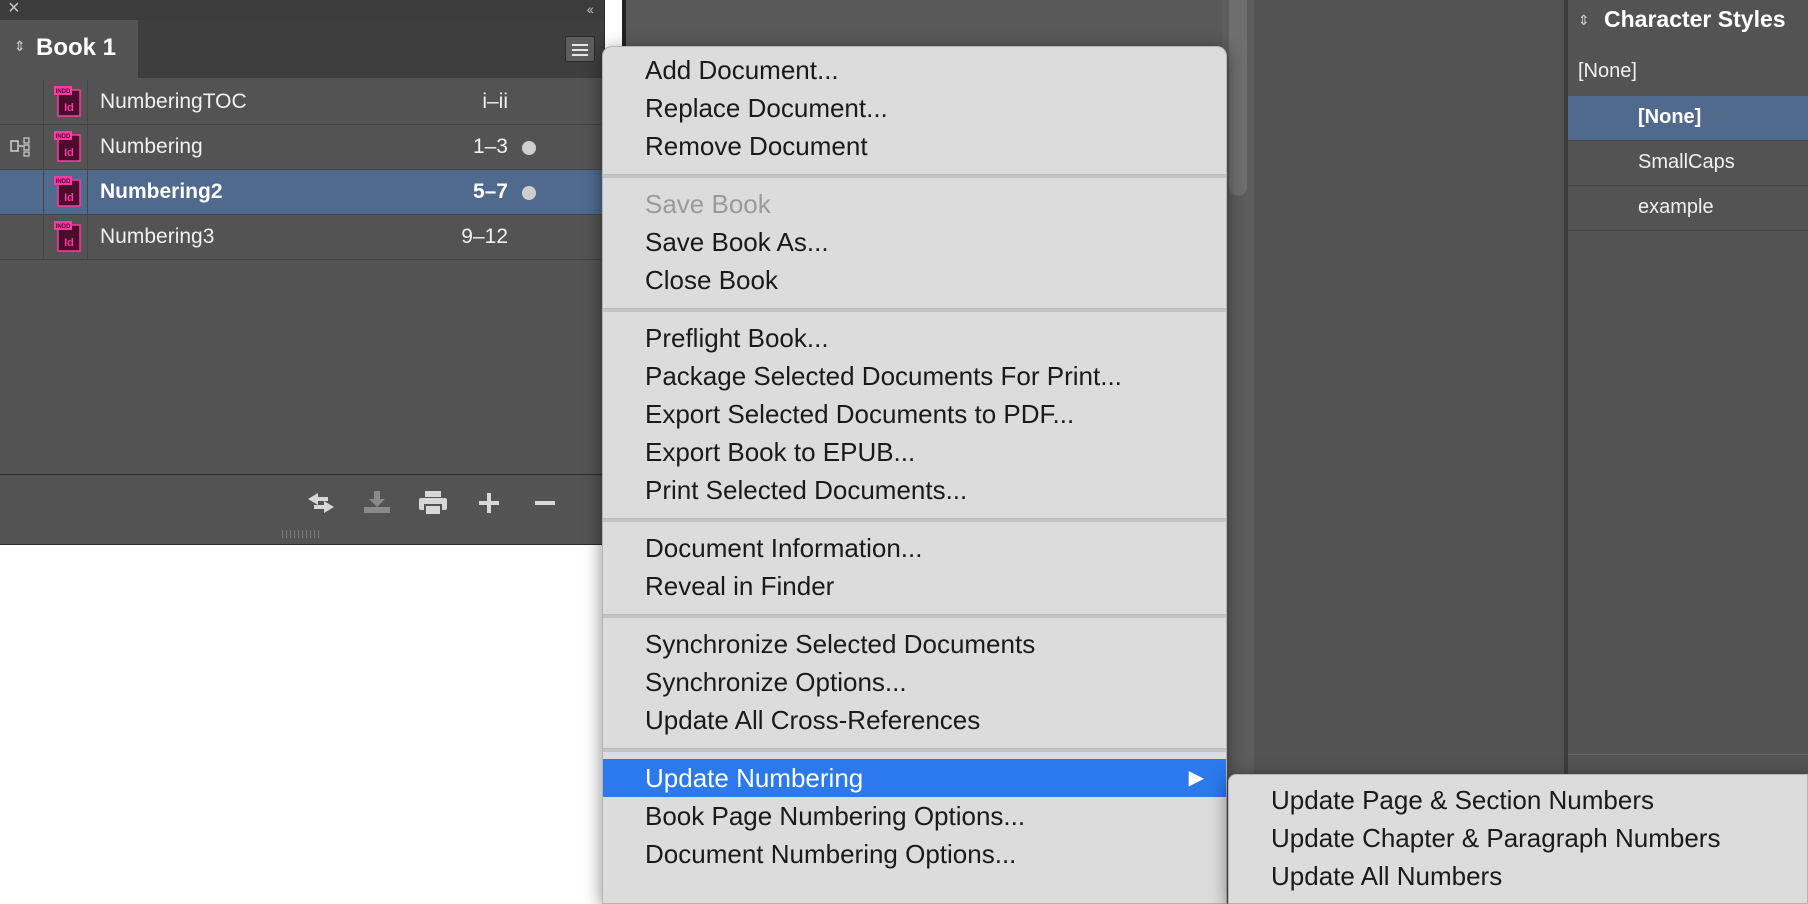  I want to click on menu-item-close-book: Close Book, so click(914, 280).